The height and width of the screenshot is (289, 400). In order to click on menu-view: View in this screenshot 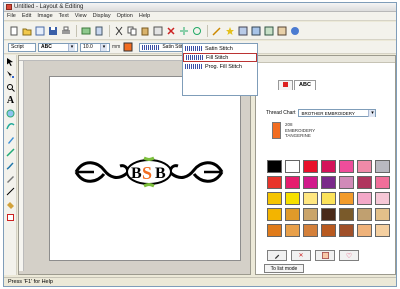, I will do `click(81, 16)`.